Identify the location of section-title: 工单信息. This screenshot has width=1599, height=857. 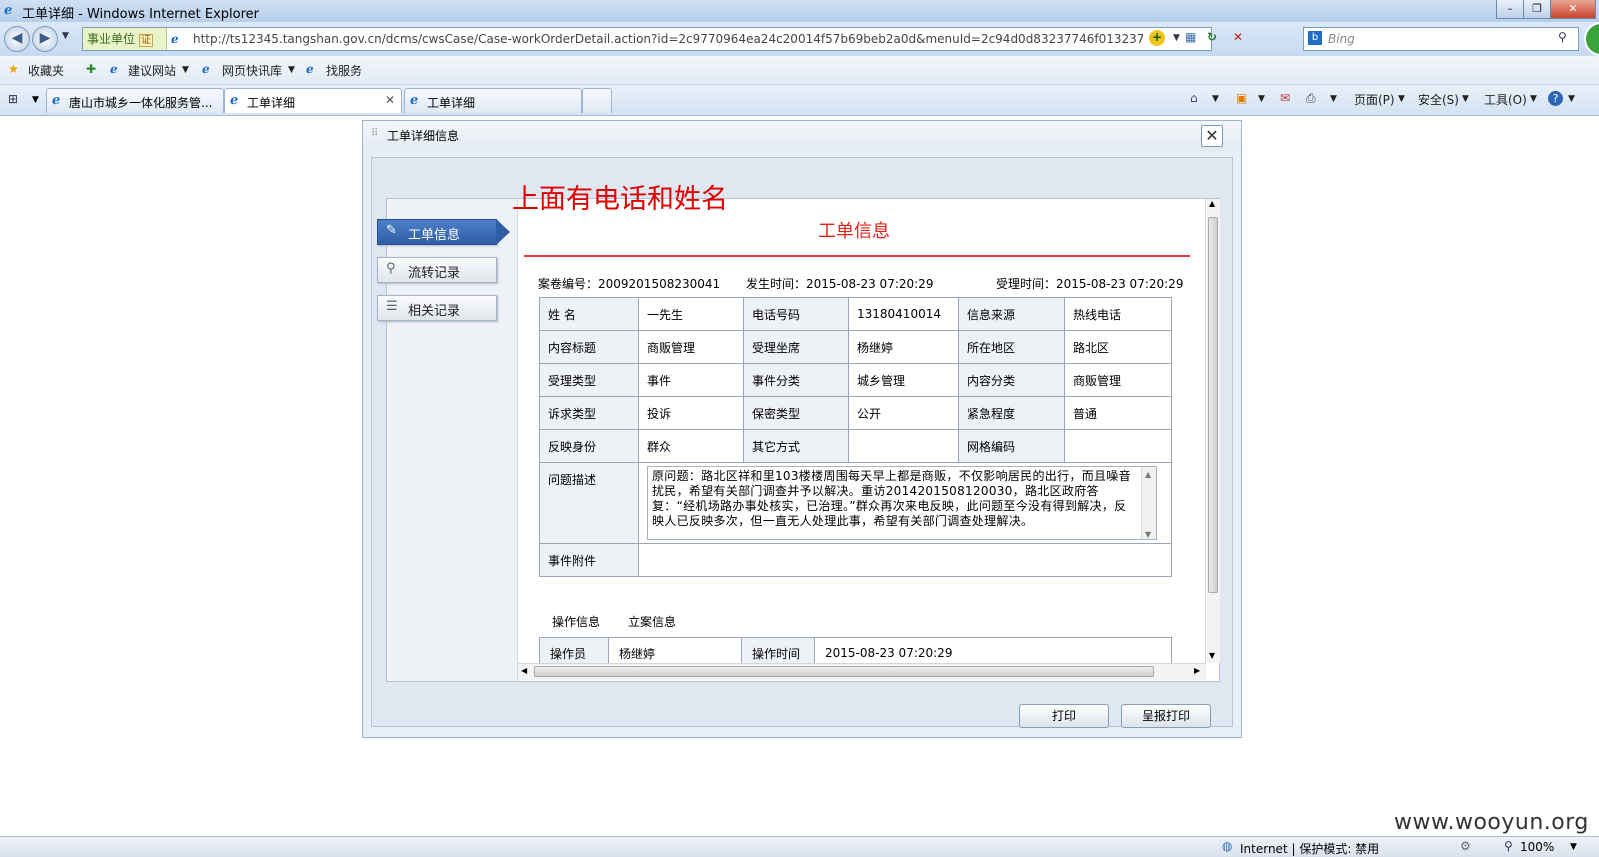
(854, 231).